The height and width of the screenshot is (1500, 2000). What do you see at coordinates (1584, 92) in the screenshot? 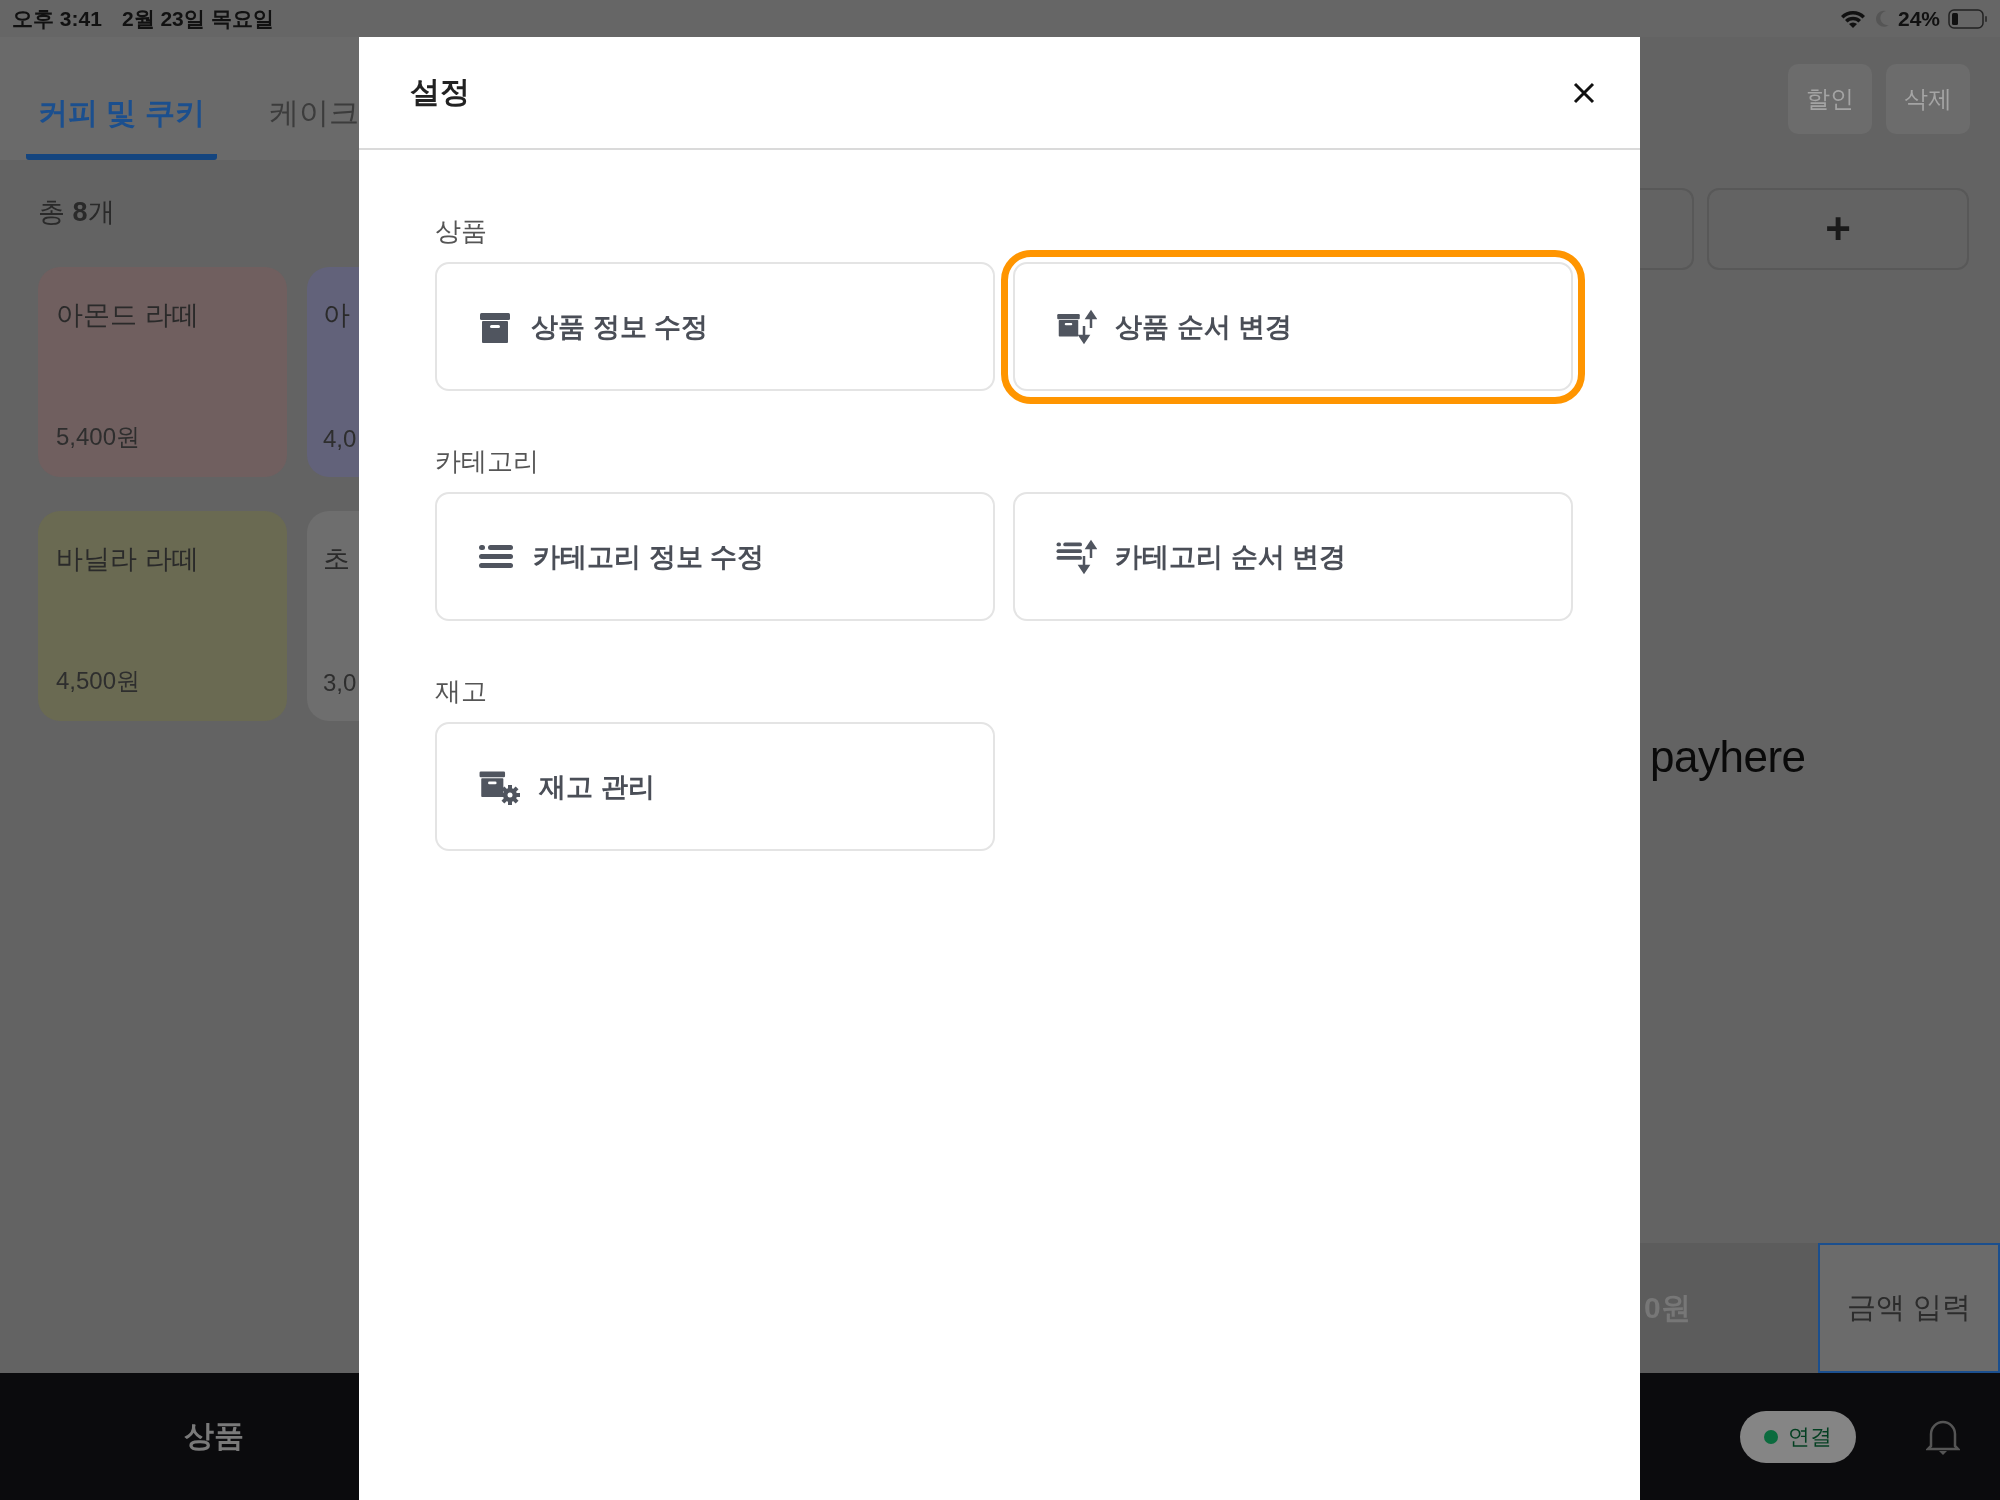
I see `close-icon` at bounding box center [1584, 92].